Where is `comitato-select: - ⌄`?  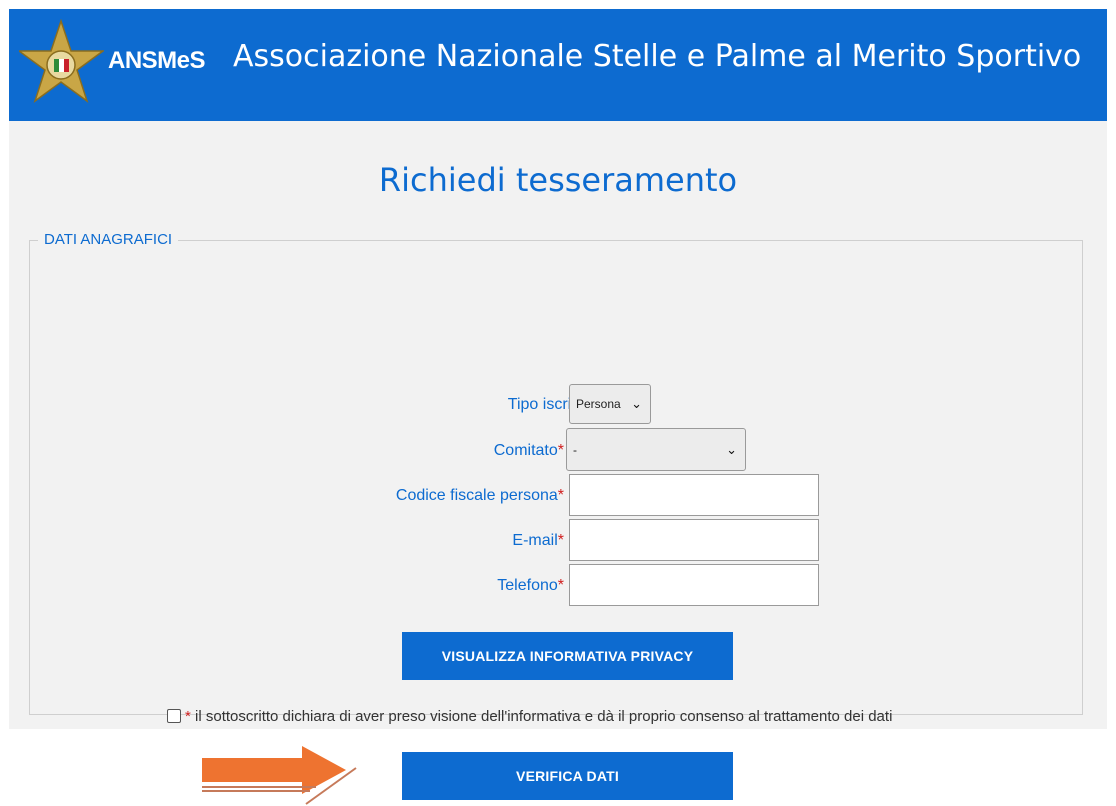 comitato-select: - ⌄ is located at coordinates (656, 449).